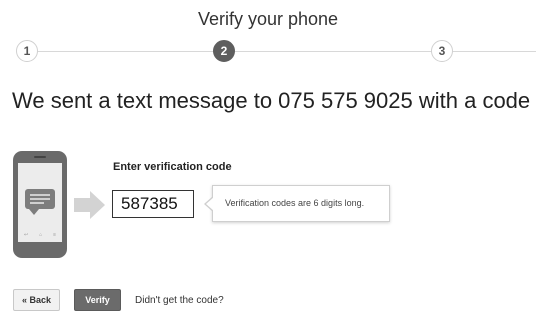  I want to click on phone-screen: ↩ ⌂ ≡, so click(40, 202).